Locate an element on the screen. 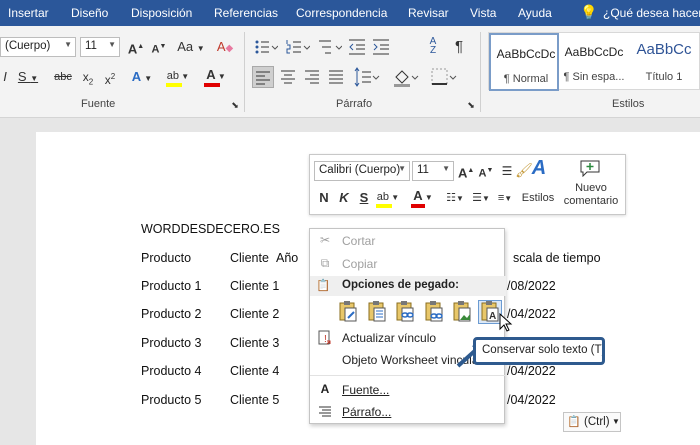  styles-icon: A is located at coordinates (539, 171).